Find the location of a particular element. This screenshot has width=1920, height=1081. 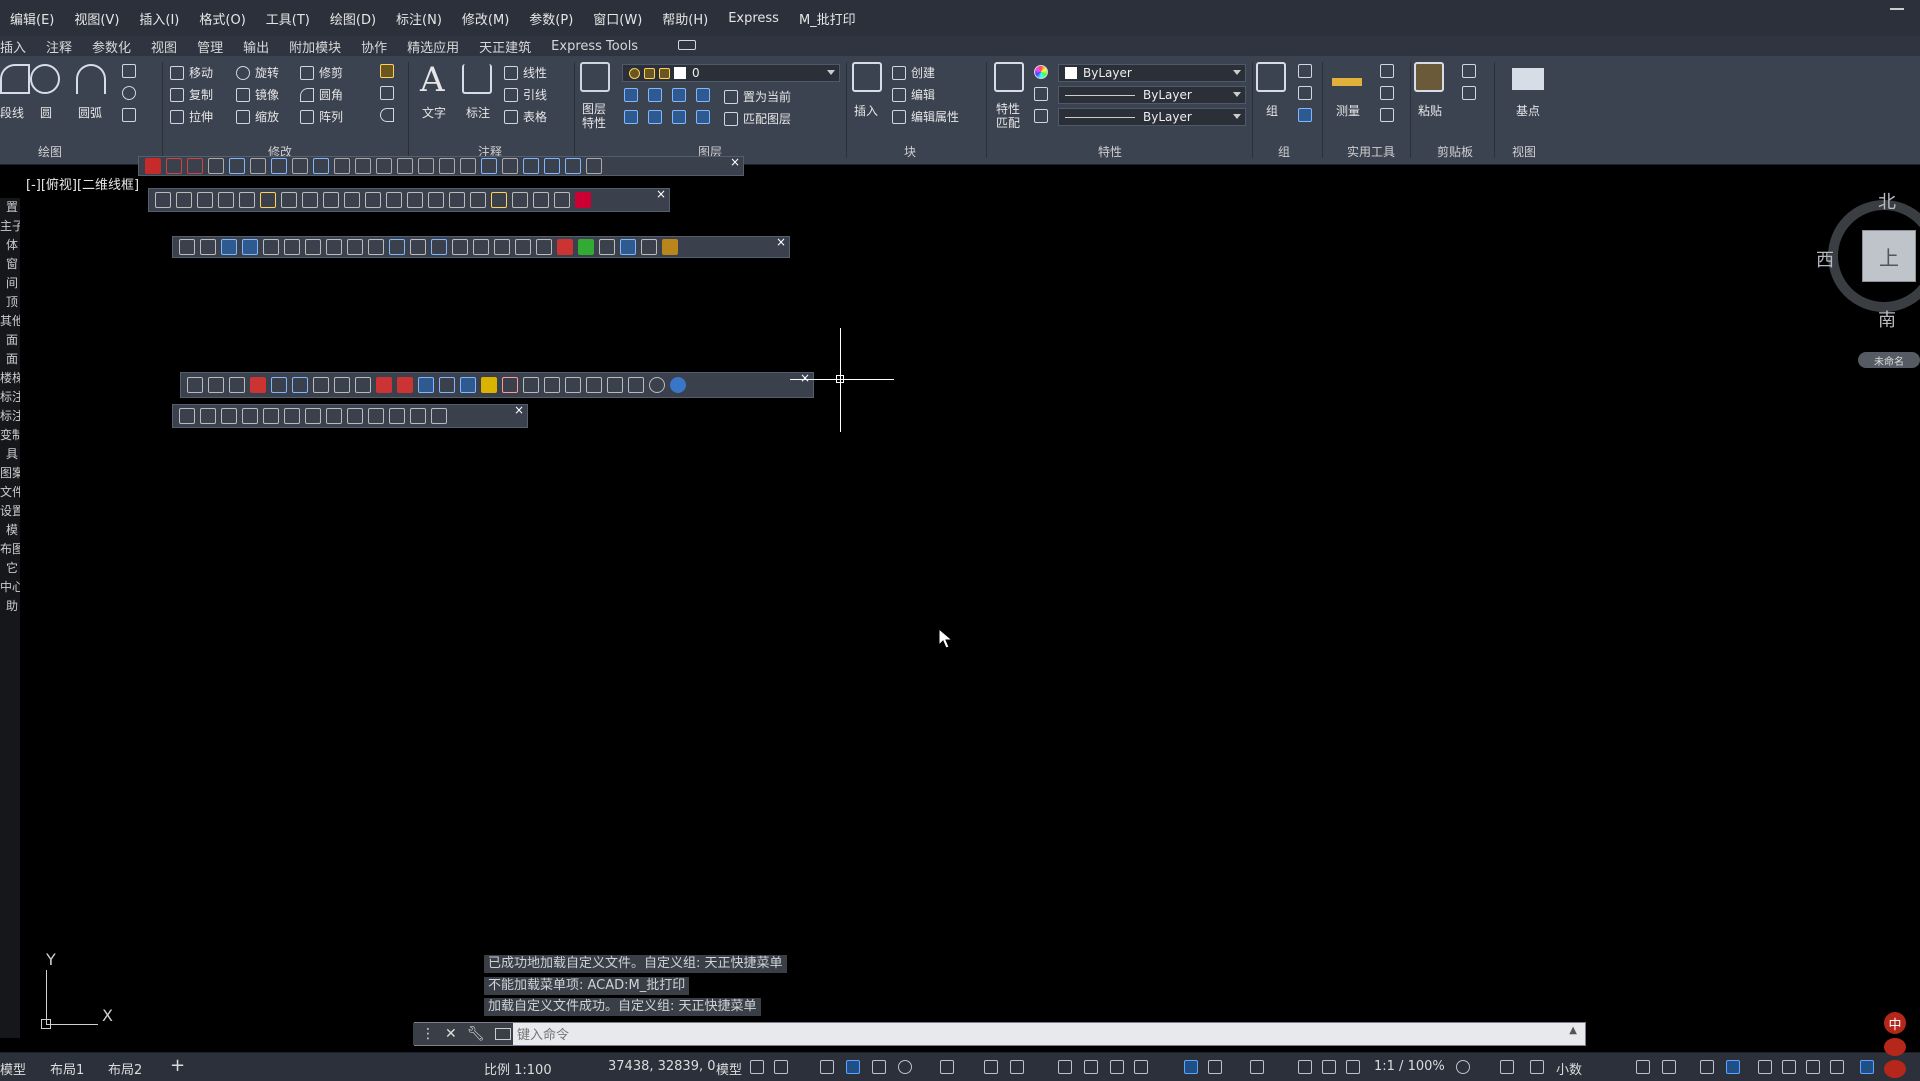

annotation-visibility-icon is located at coordinates (1305, 1067).